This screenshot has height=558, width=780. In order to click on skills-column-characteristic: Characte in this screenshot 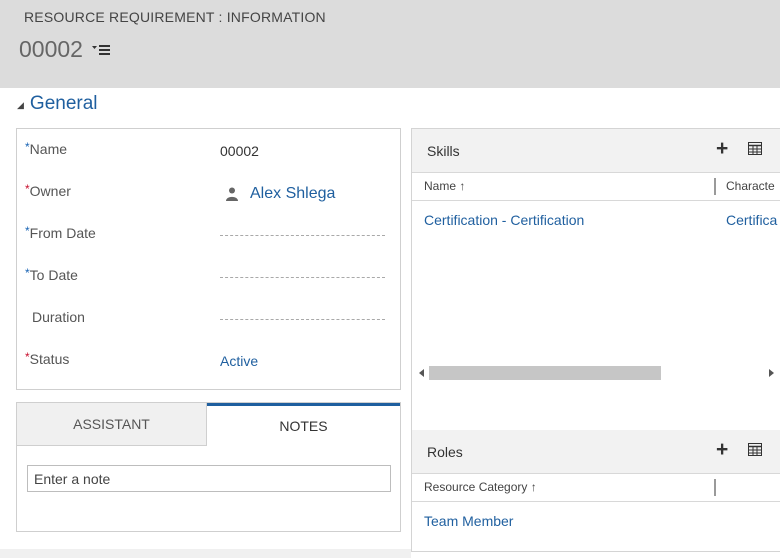, I will do `click(750, 186)`.